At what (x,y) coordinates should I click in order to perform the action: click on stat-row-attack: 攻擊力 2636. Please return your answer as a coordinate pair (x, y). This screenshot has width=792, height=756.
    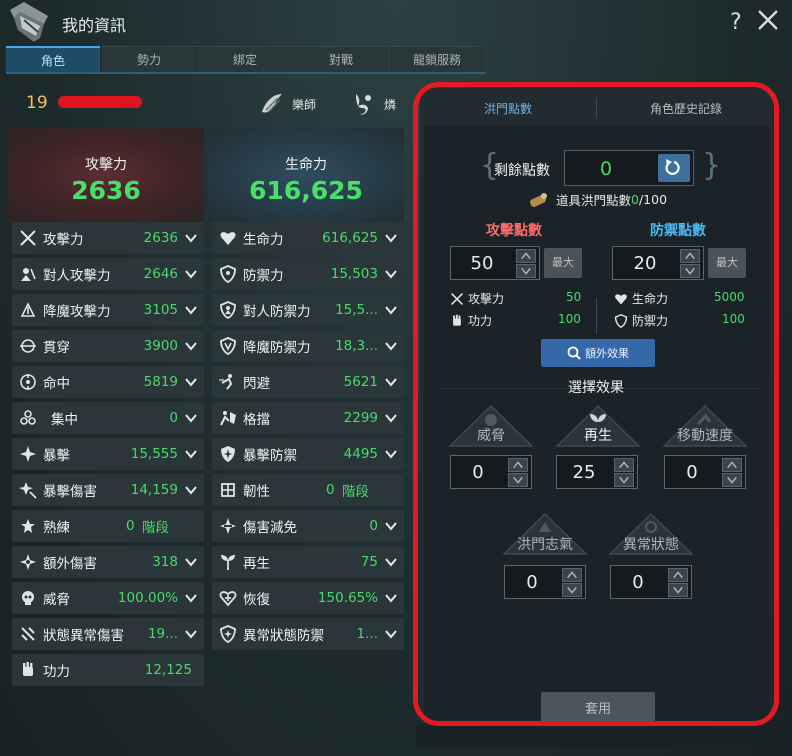
    Looking at the image, I should click on (108, 238).